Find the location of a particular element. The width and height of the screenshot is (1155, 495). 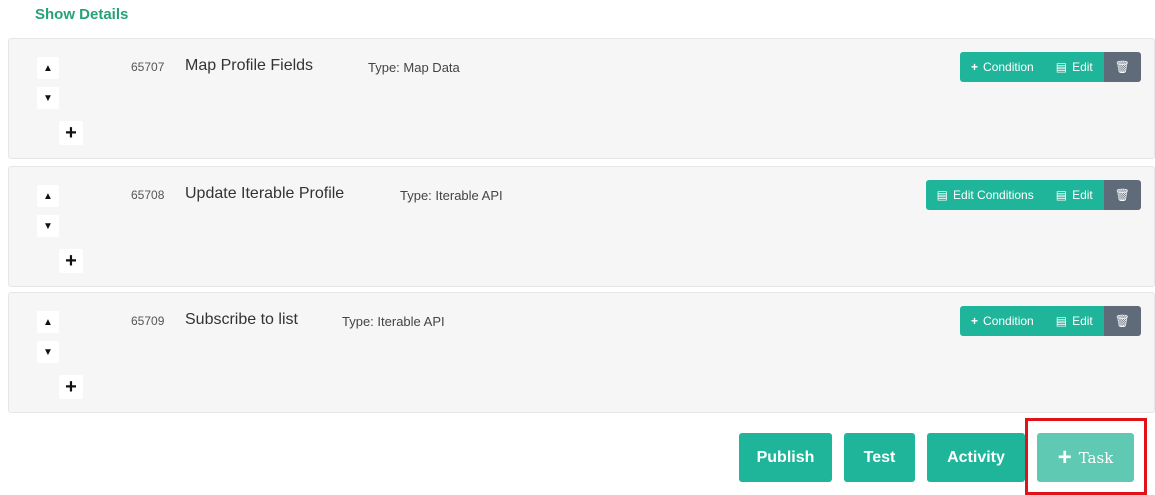

task-id: 65707 is located at coordinates (148, 67).